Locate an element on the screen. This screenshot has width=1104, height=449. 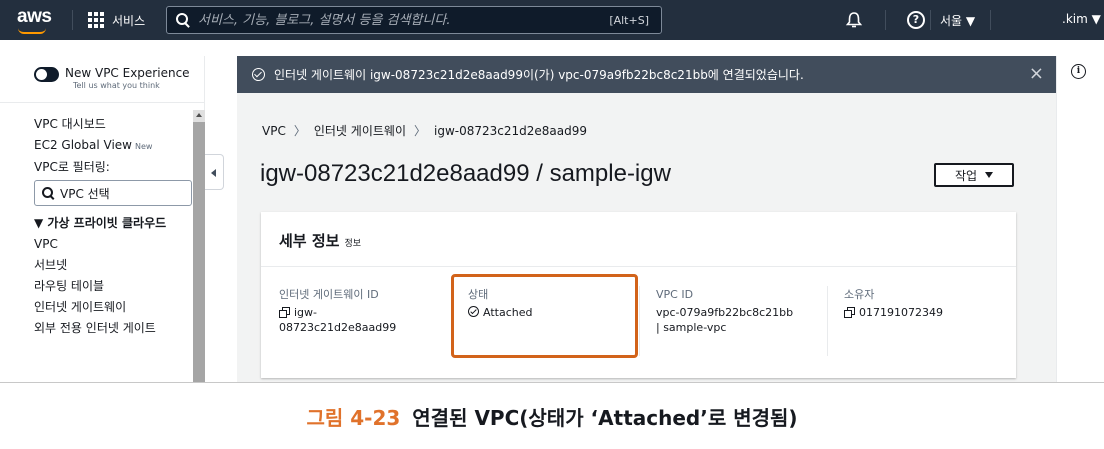
state-highlight-box is located at coordinates (544, 316).